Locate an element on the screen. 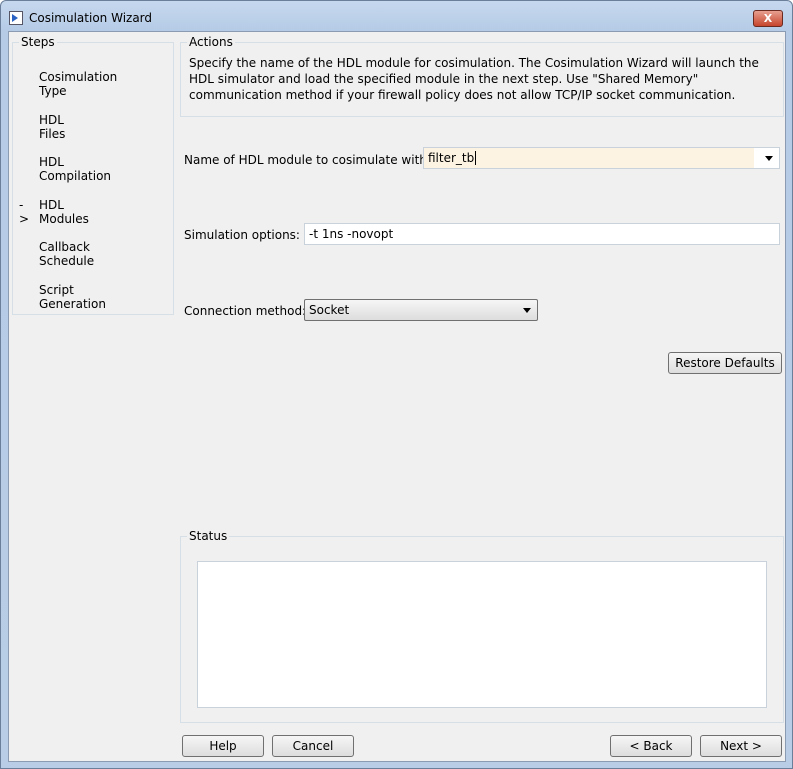  help-button: Help is located at coordinates (223, 746).